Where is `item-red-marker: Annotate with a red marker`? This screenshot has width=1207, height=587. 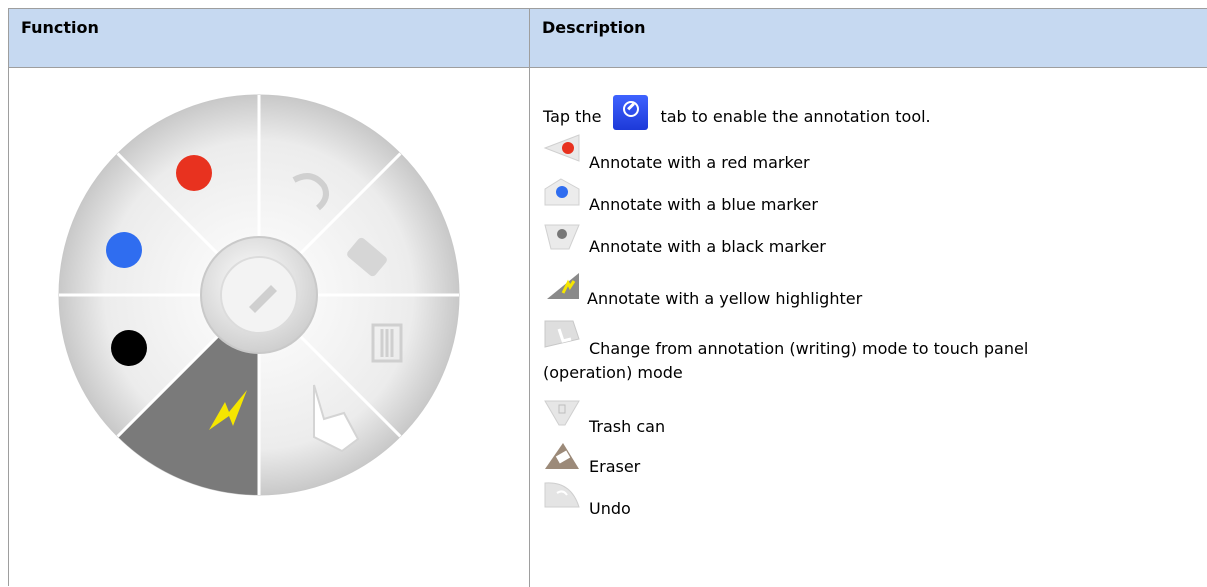 item-red-marker: Annotate with a red marker is located at coordinates (699, 162).